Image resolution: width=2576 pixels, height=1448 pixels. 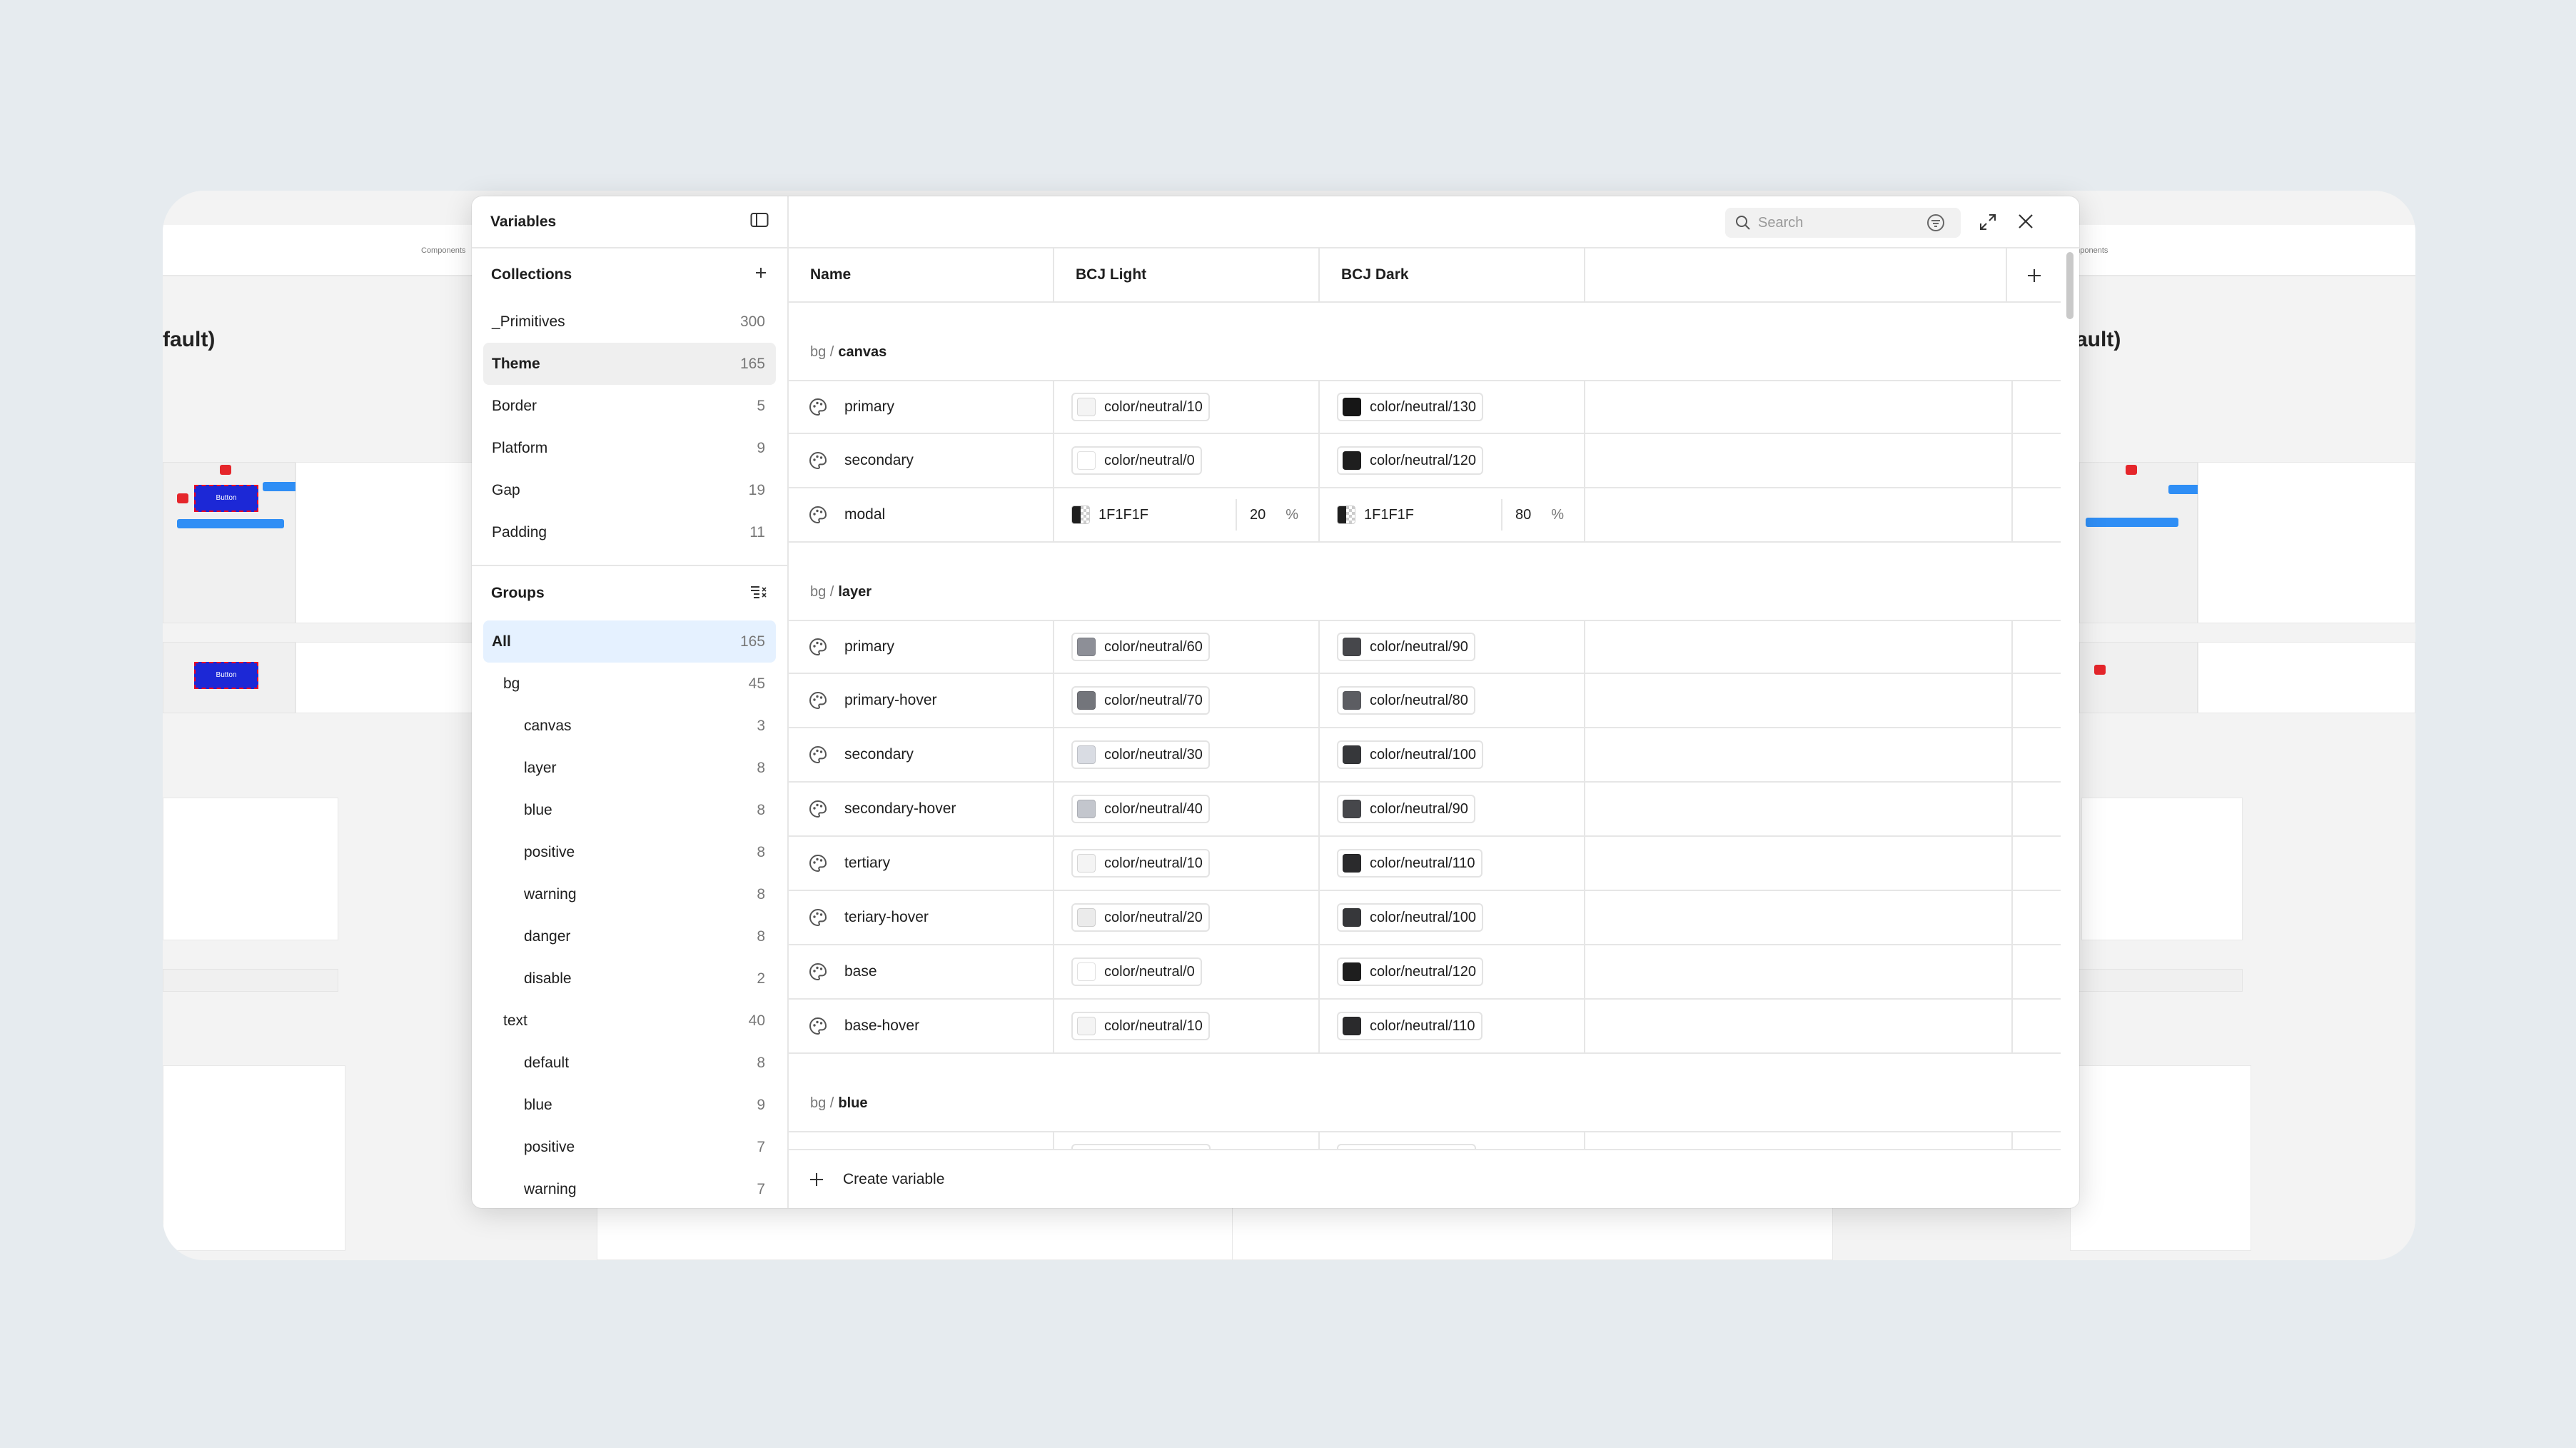 I want to click on collection-item: Gap 19, so click(x=629, y=490).